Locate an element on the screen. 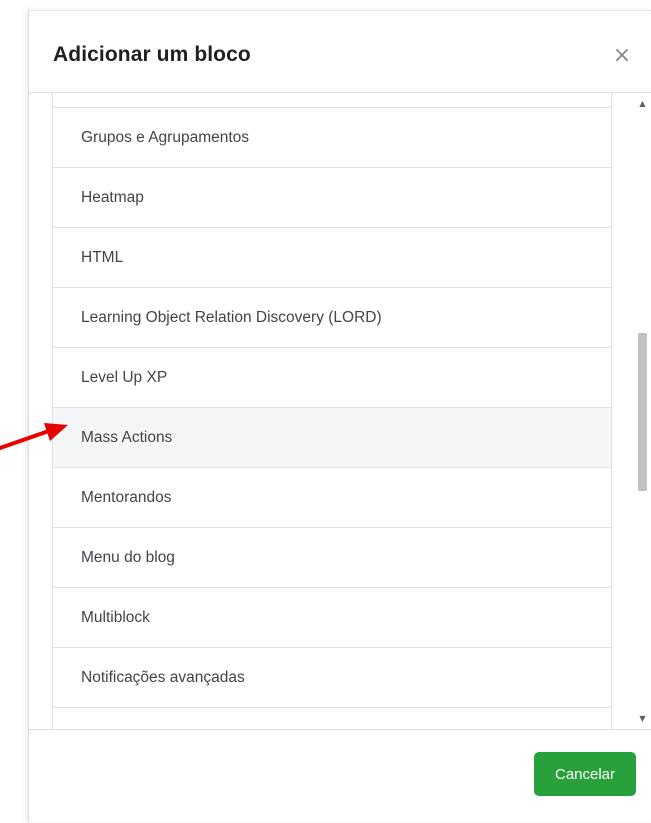 Image resolution: width=651 pixels, height=823 pixels. list-item: Notificações avançadas is located at coordinates (332, 678).